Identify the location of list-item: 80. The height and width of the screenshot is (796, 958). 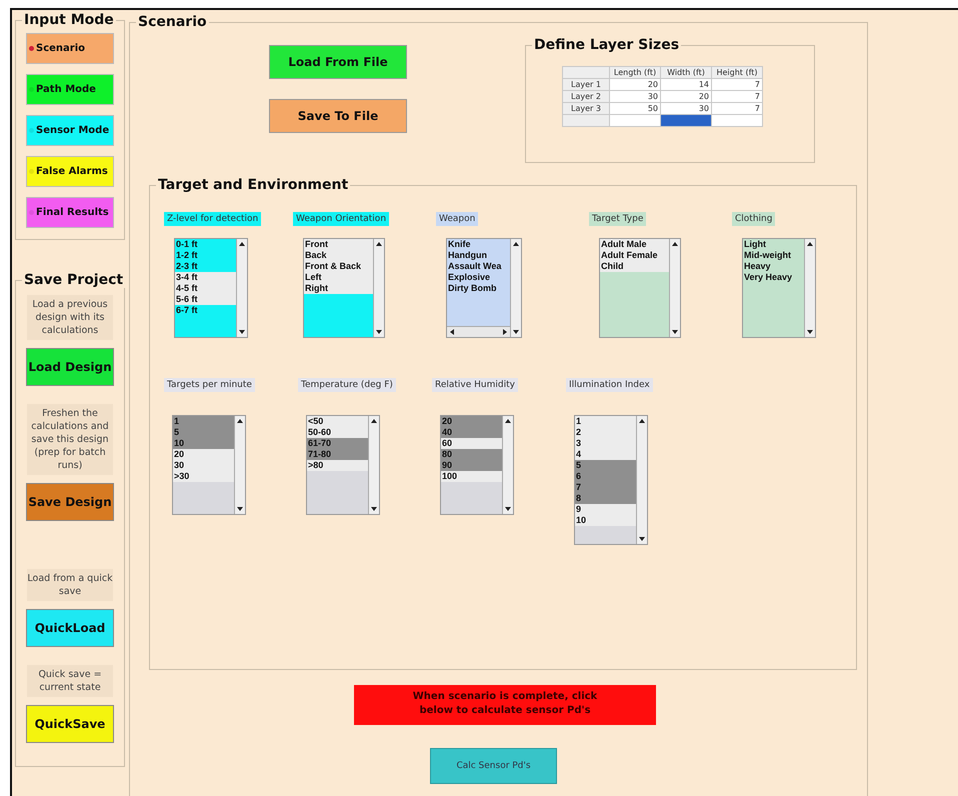
(471, 454).